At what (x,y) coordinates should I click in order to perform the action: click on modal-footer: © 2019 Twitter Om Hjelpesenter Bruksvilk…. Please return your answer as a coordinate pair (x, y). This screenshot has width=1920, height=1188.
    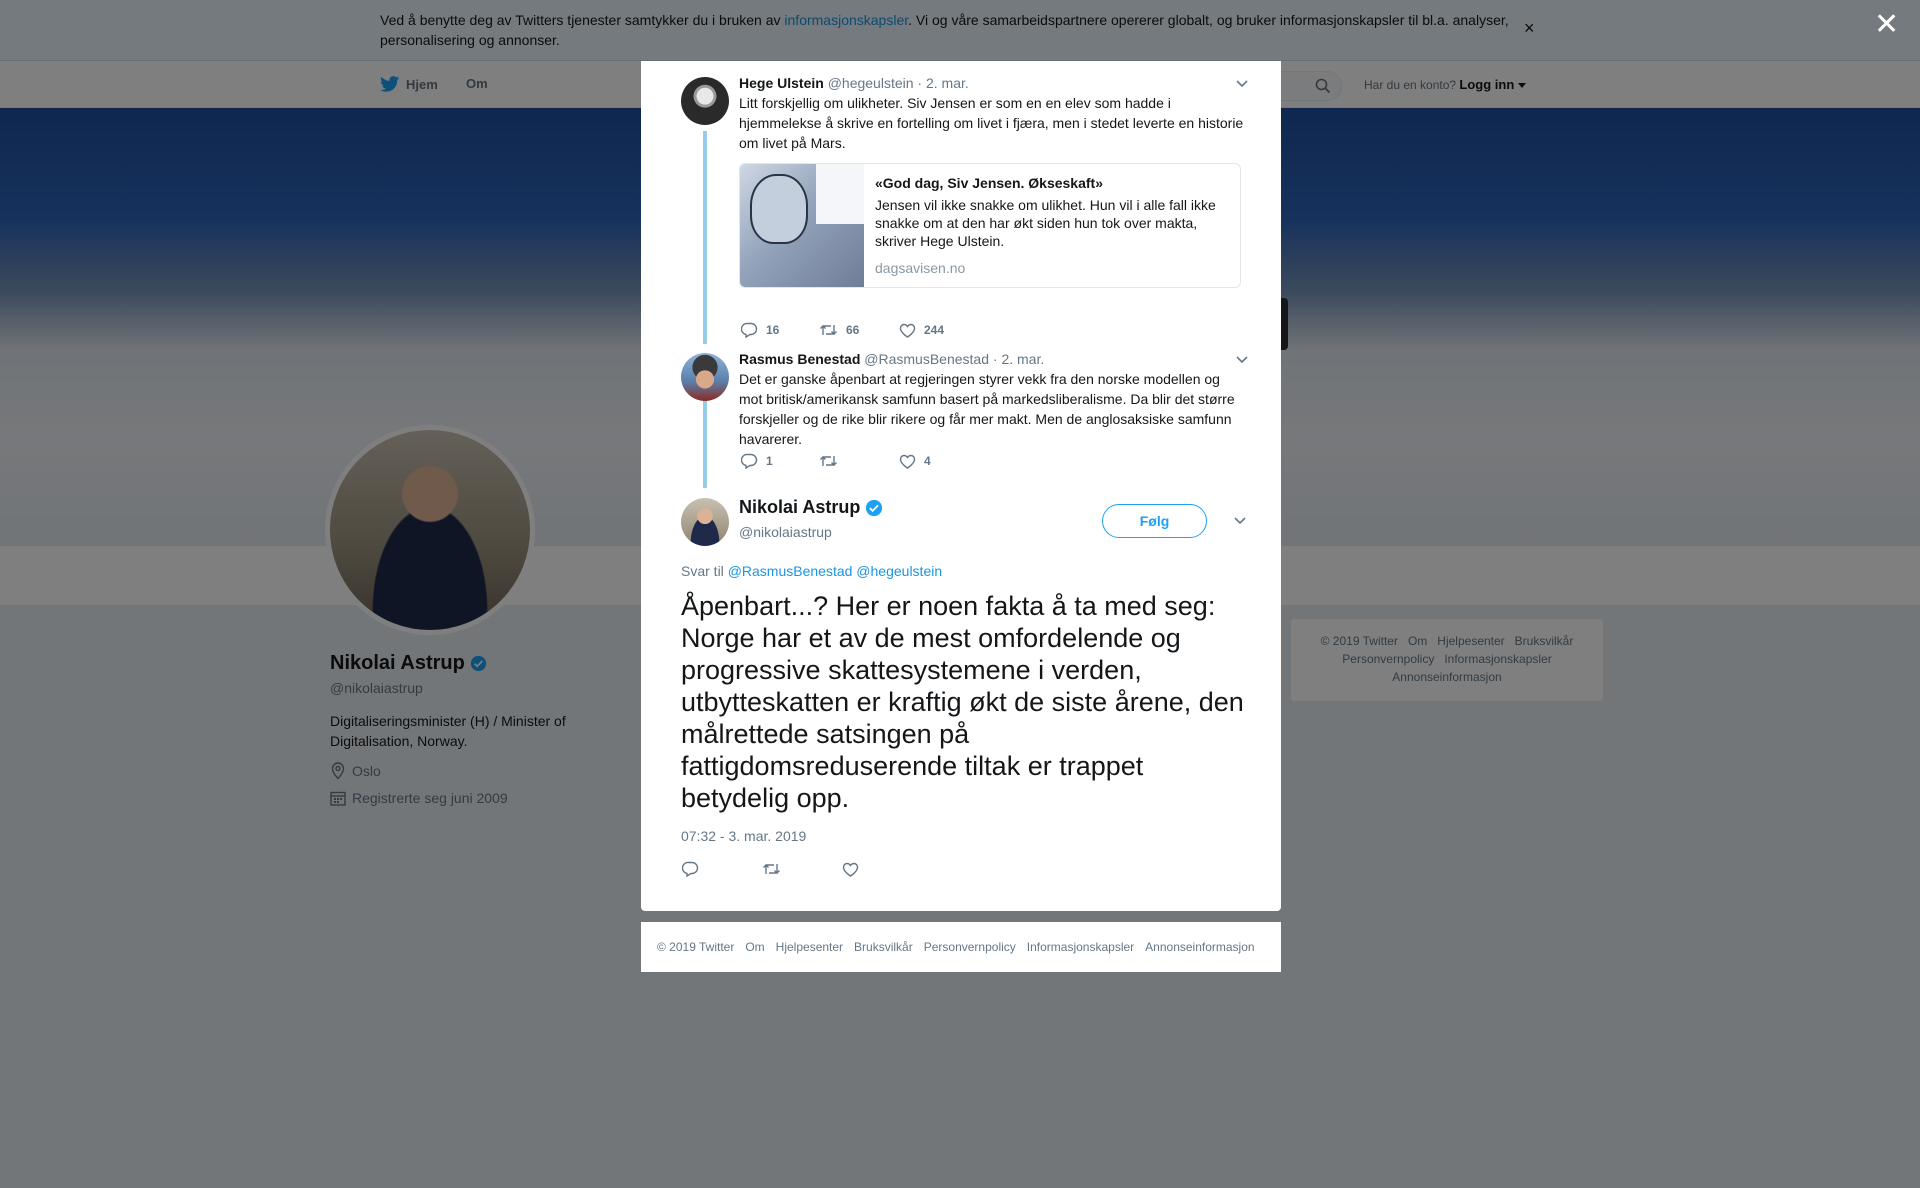
    Looking at the image, I should click on (961, 947).